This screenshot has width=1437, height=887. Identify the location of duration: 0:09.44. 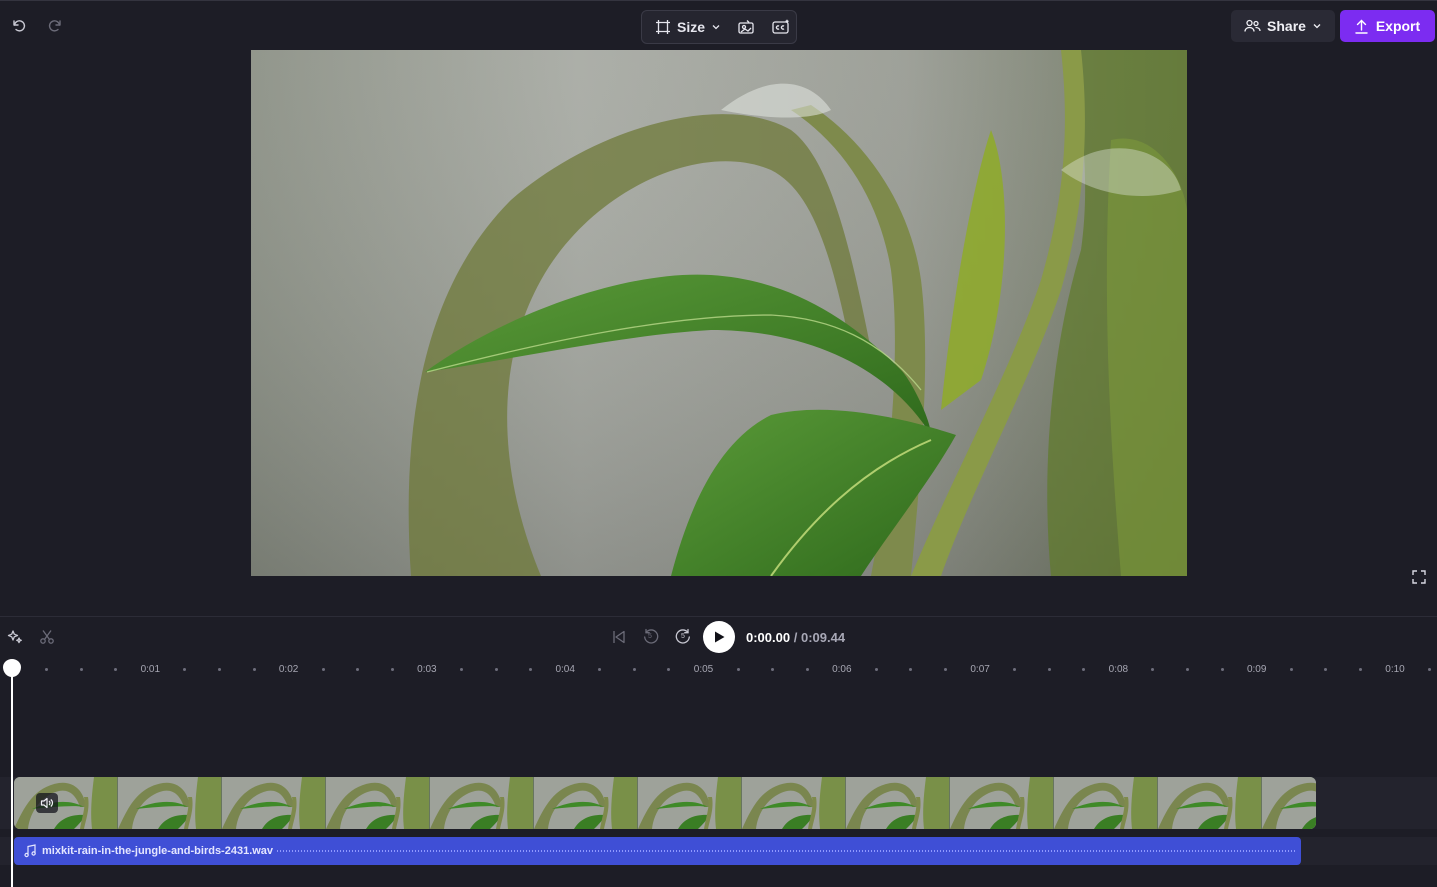
(823, 637).